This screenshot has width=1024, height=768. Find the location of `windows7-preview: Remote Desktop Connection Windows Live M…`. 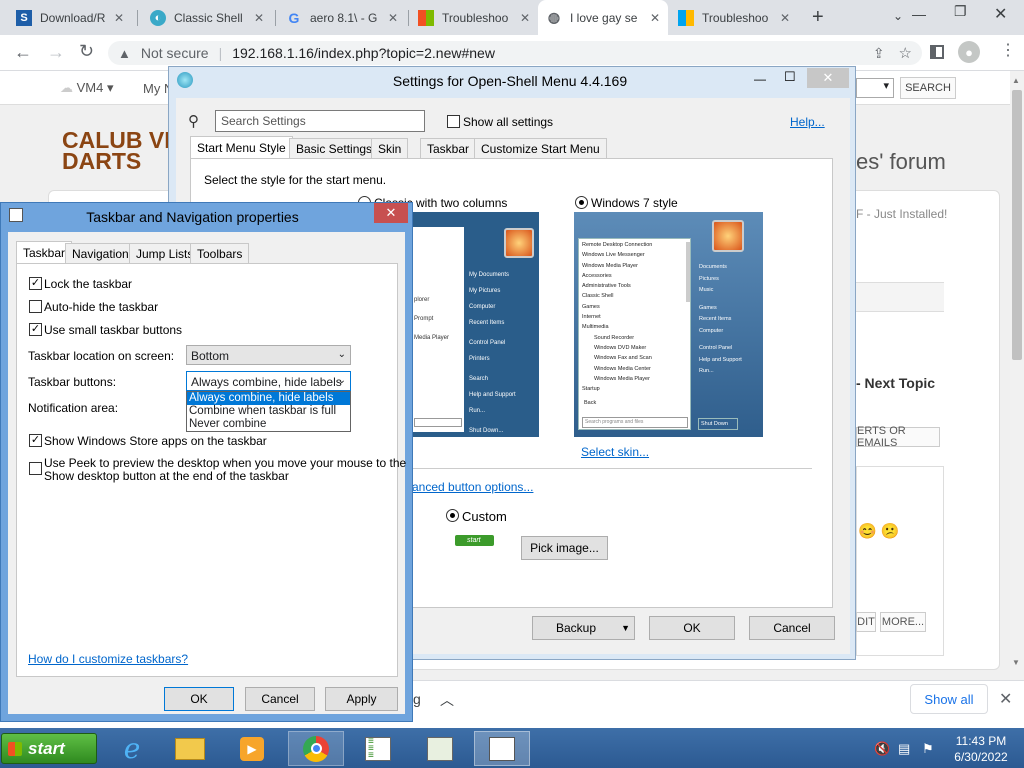

windows7-preview: Remote Desktop Connection Windows Live M… is located at coordinates (668, 324).